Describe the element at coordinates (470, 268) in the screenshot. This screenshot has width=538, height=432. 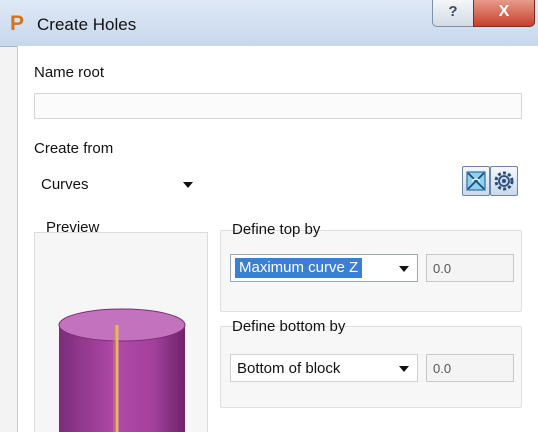
I see `define-top-number-field: 0.0` at that location.